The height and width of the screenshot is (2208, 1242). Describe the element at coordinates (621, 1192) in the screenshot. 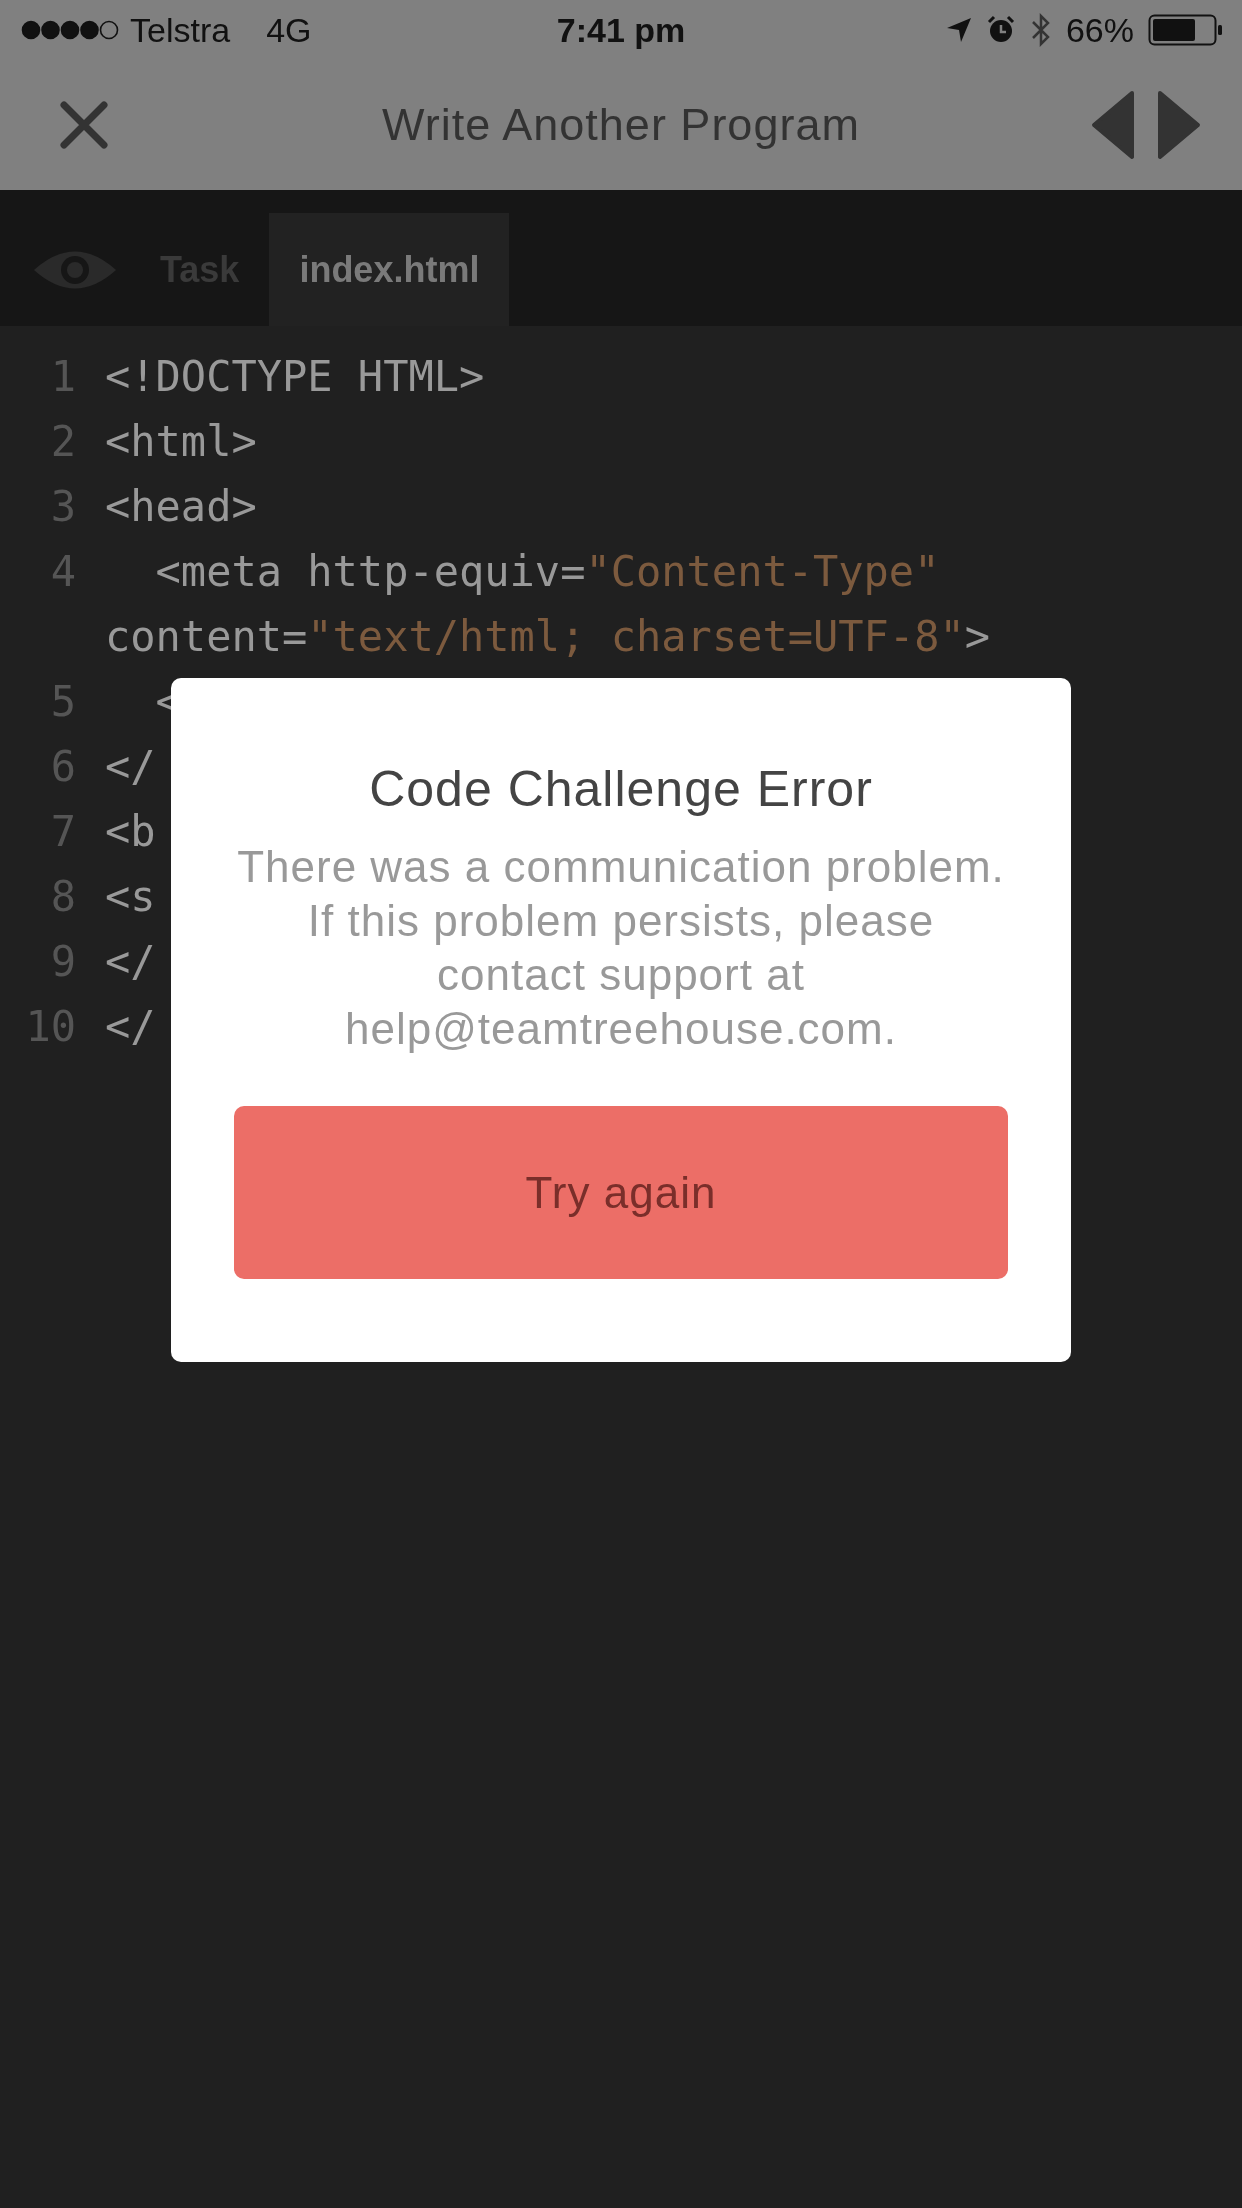

I see `try-again-button: Try again` at that location.